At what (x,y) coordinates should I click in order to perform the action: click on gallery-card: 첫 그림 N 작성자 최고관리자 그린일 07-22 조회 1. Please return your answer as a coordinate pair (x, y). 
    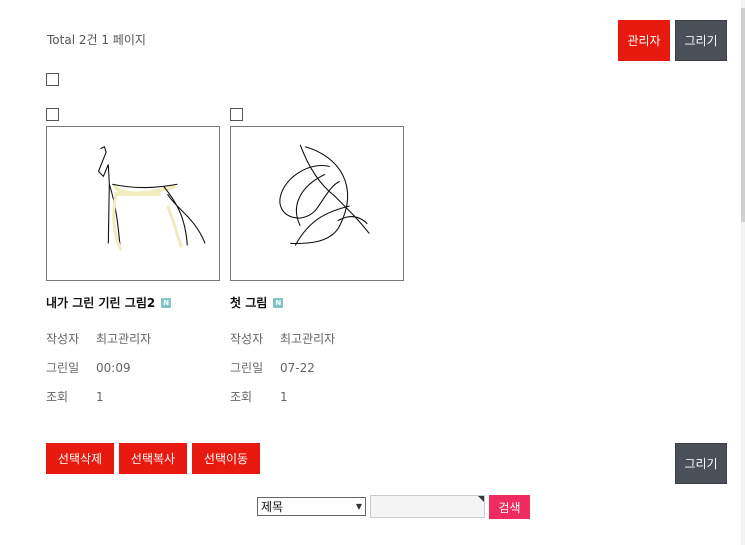
    Looking at the image, I should click on (317, 271).